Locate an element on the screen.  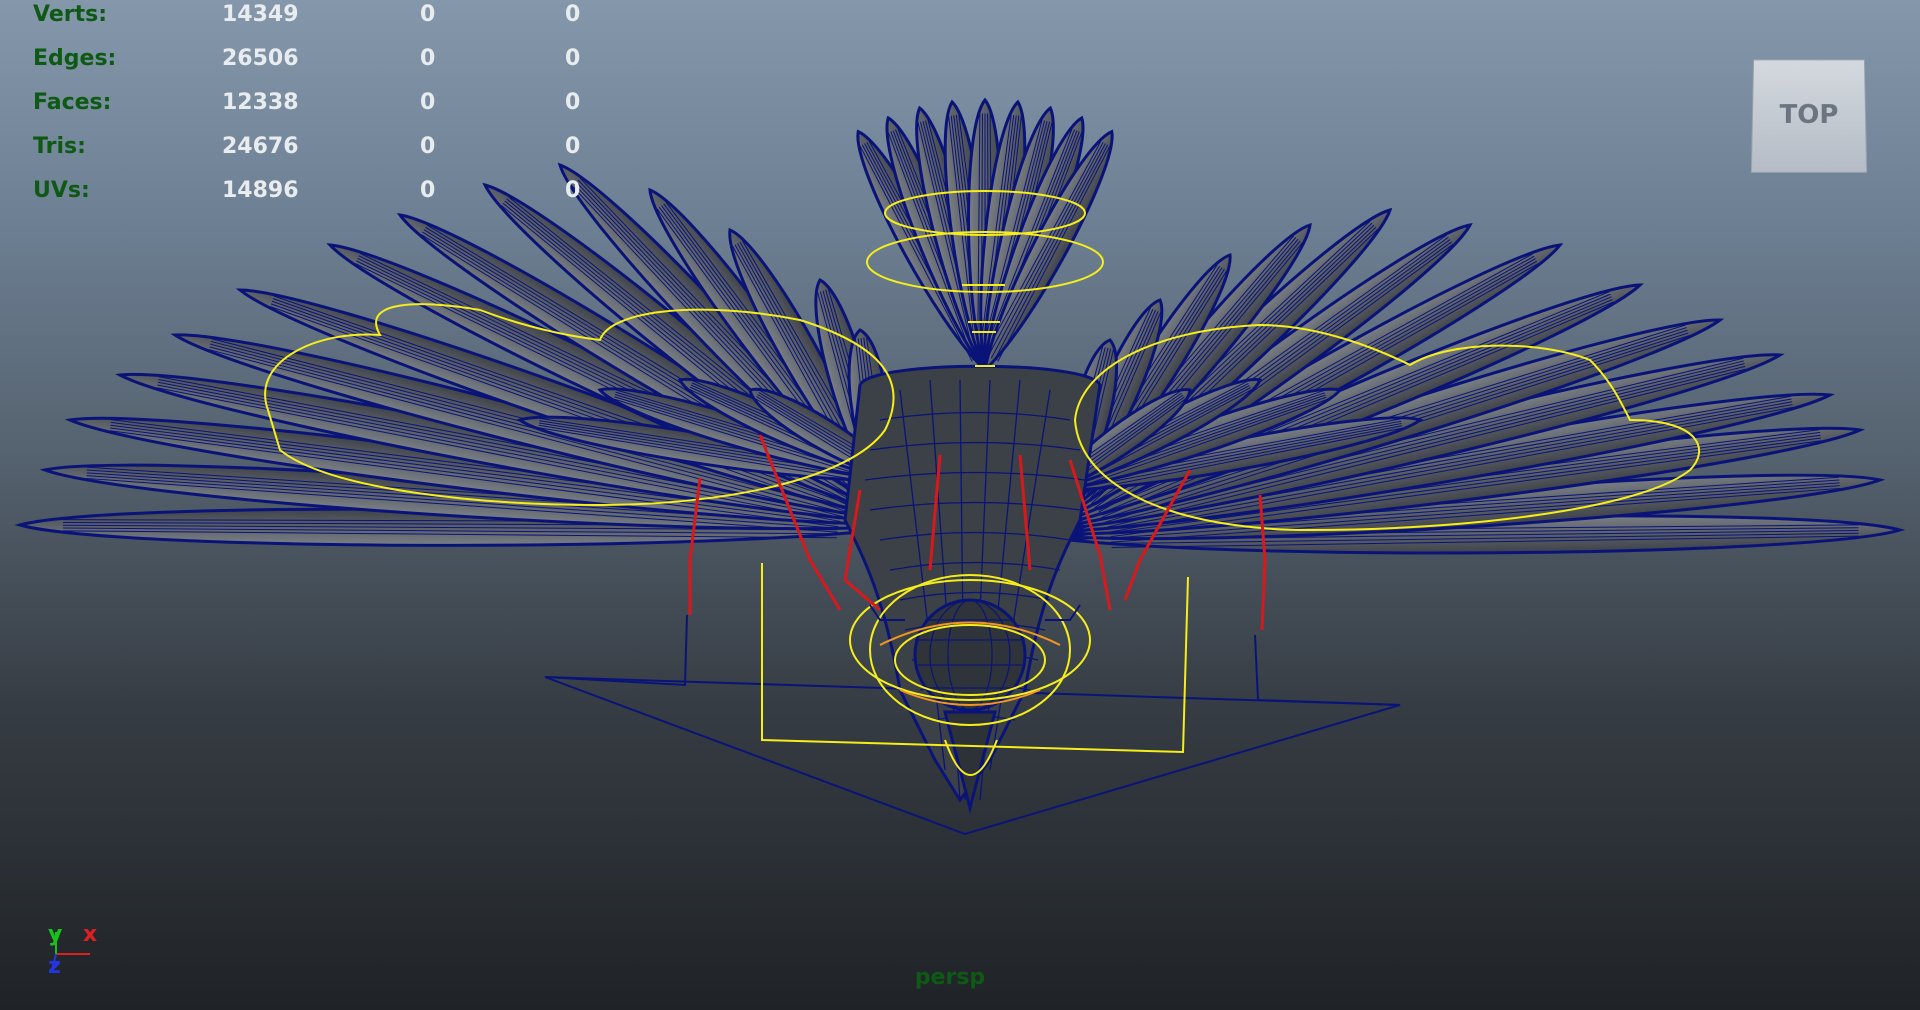
hud-value: 12338 is located at coordinates (260, 102).